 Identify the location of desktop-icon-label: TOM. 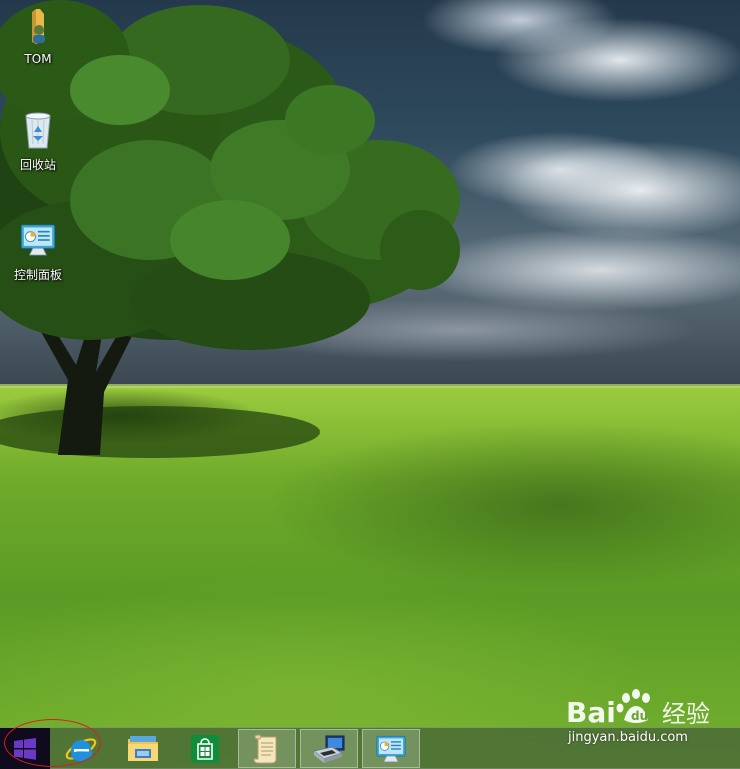
(38, 59).